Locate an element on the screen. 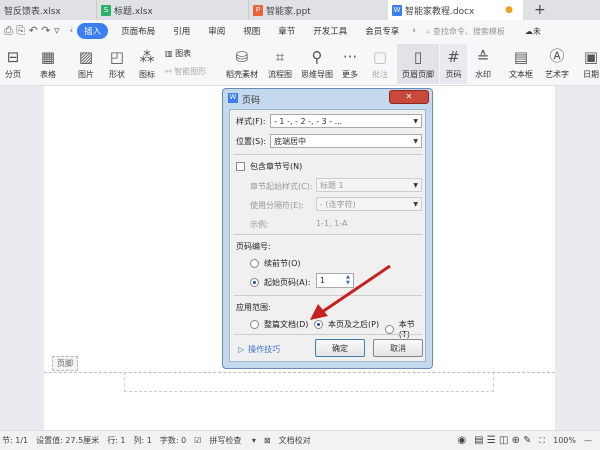 The height and width of the screenshot is (450, 600). label: 思维导图 is located at coordinates (317, 74).